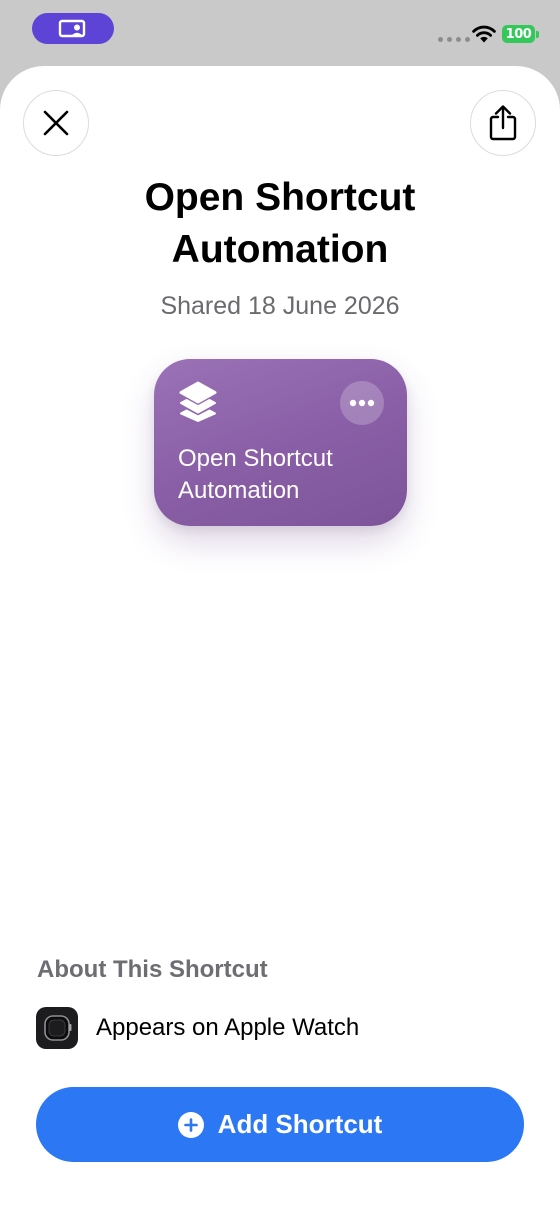  Describe the element at coordinates (57, 1028) in the screenshot. I see `apple-watch-icon` at that location.